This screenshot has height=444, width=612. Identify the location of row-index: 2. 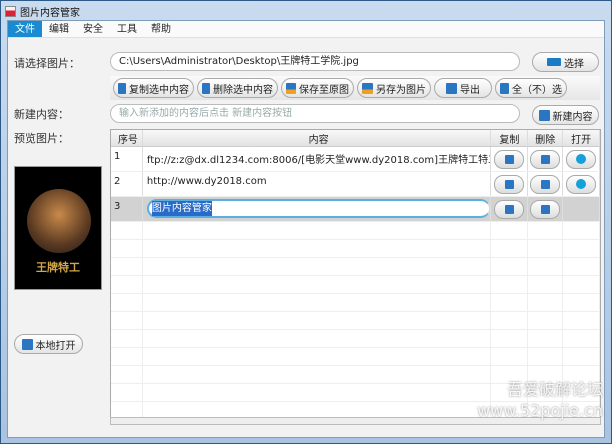
(127, 184).